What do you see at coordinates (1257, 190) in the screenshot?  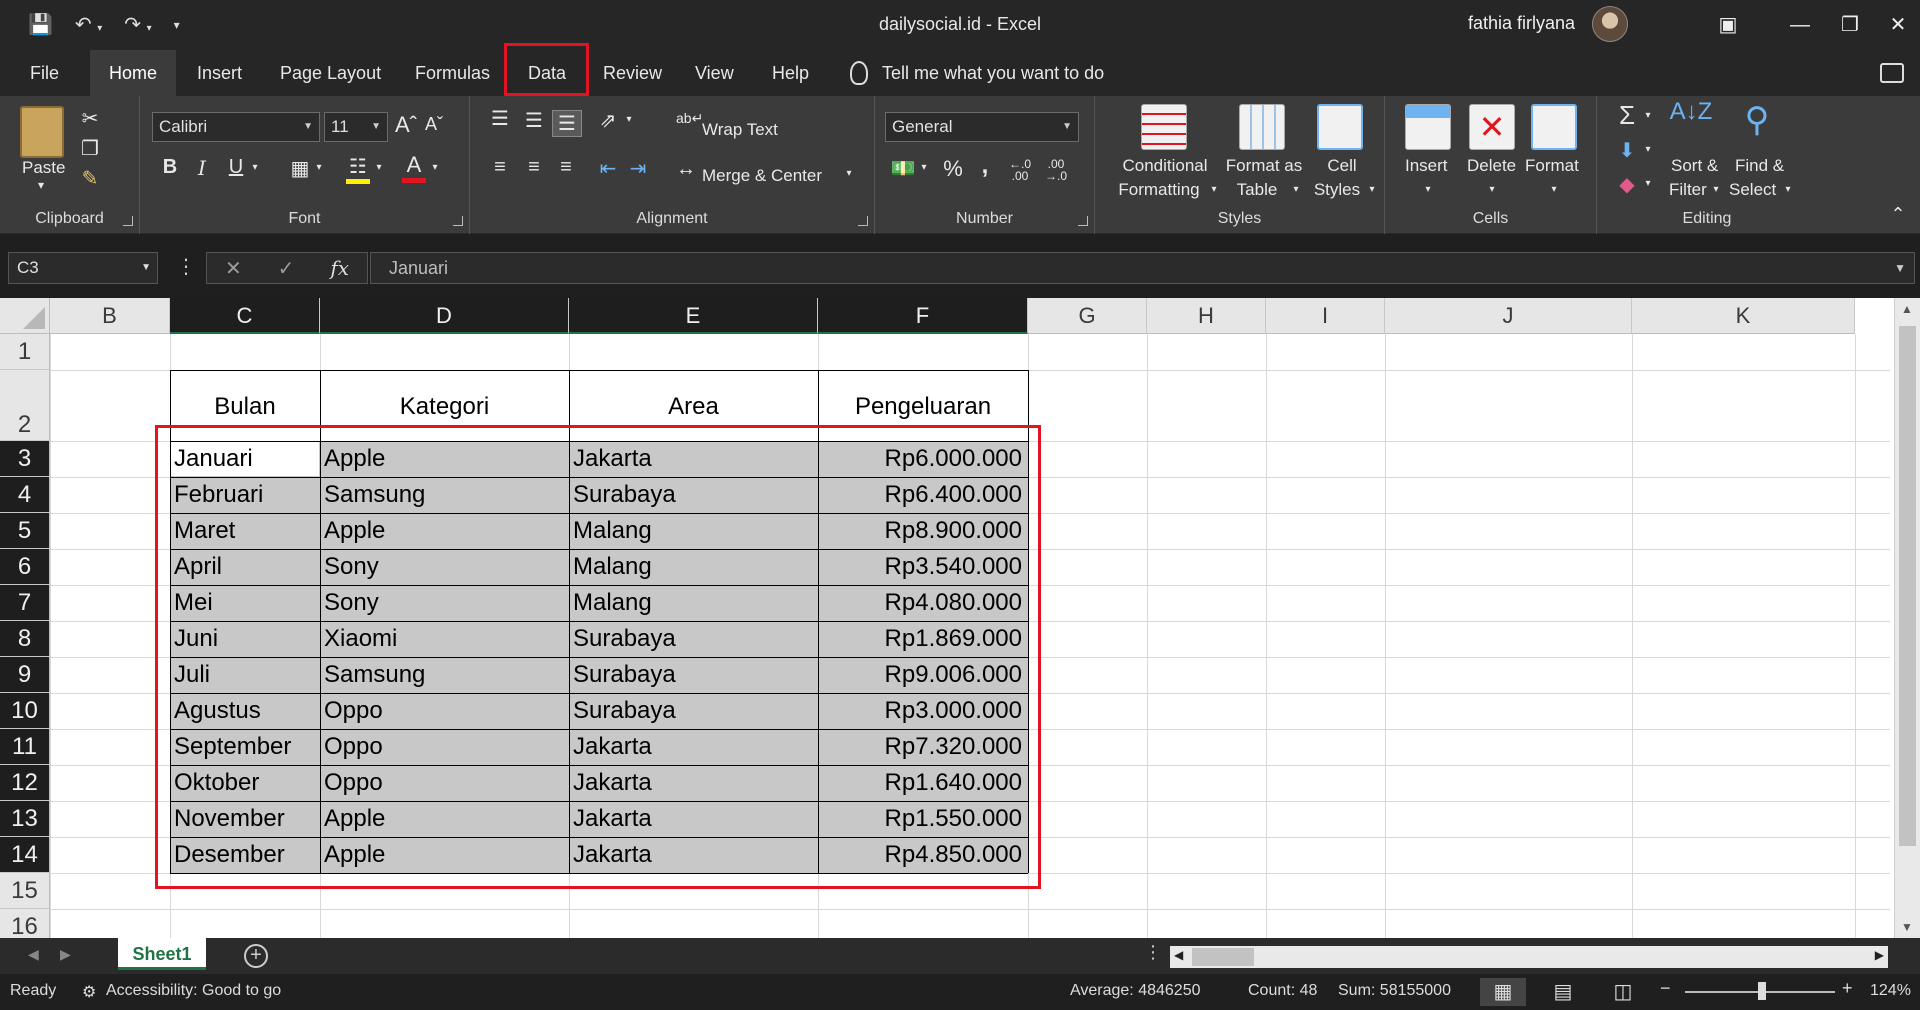 I see `format-as-table-label-2: Table` at bounding box center [1257, 190].